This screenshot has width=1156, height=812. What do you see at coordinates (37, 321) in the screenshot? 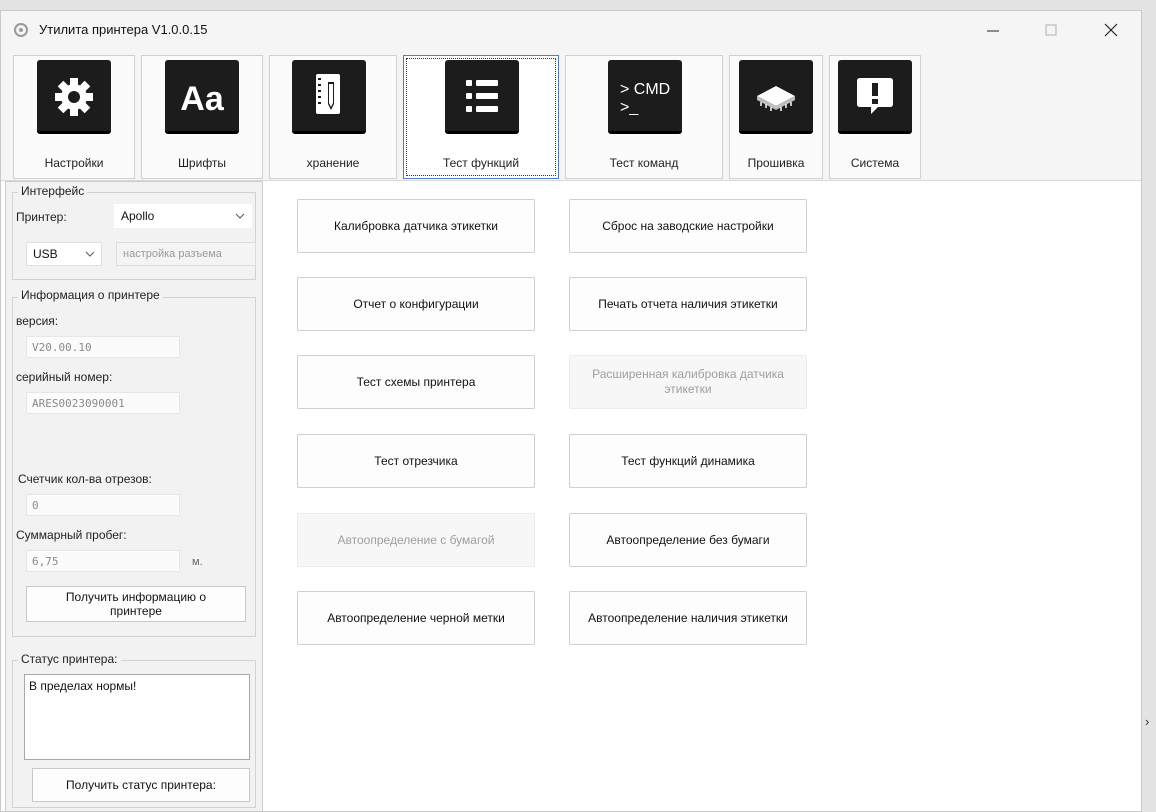
I see `version-label: версия:` at bounding box center [37, 321].